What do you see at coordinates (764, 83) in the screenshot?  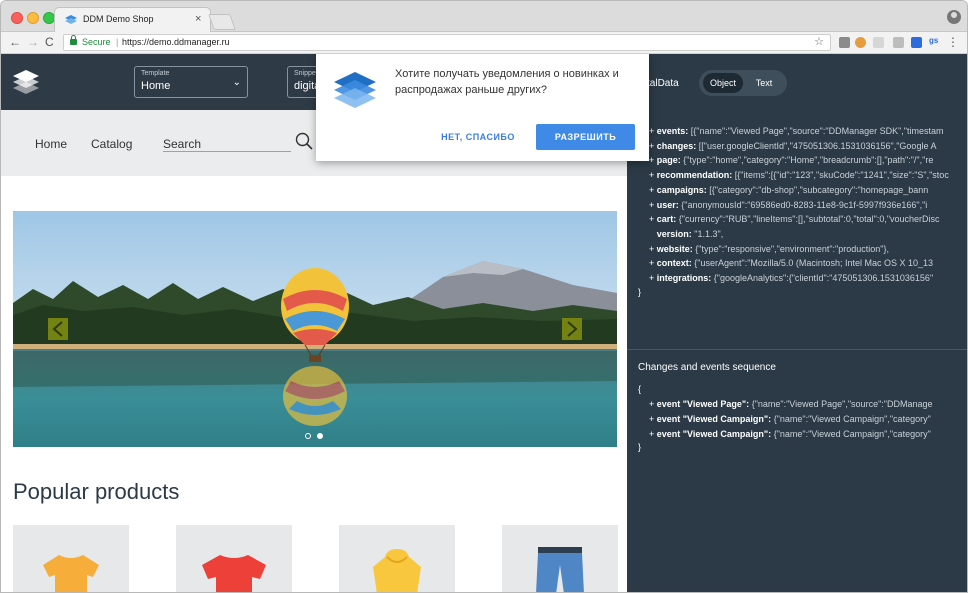 I see `view-text-button: Text` at bounding box center [764, 83].